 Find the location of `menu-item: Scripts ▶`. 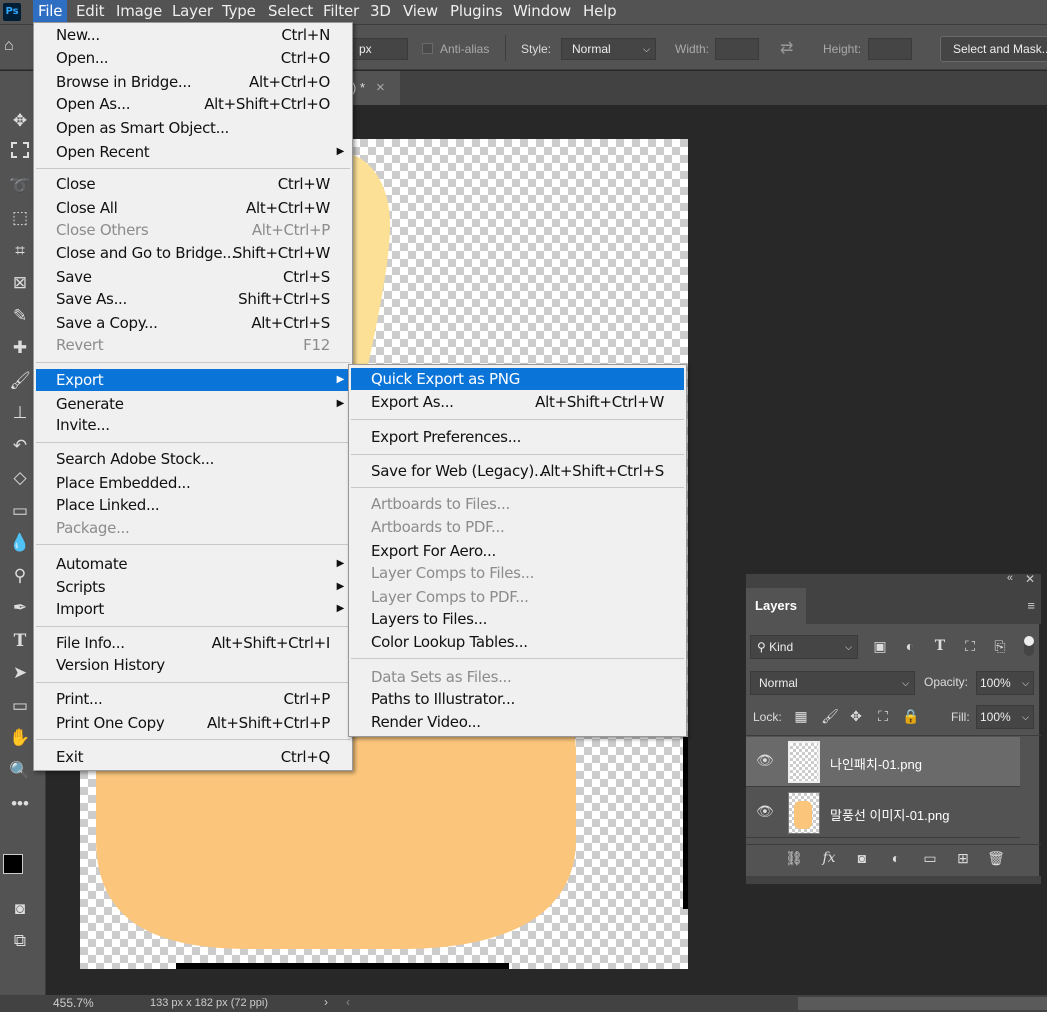

menu-item: Scripts ▶ is located at coordinates (193, 587).